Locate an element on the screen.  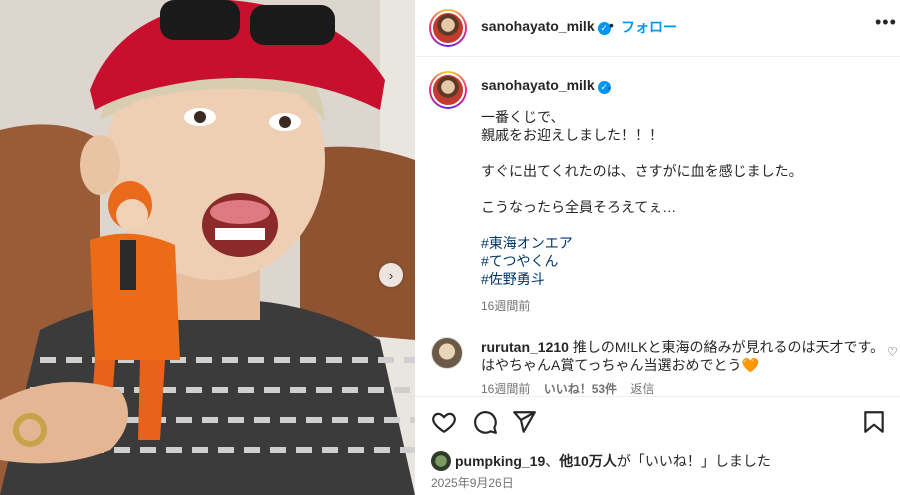
author-username-text: sanohayato_milk is located at coordinates (538, 26).